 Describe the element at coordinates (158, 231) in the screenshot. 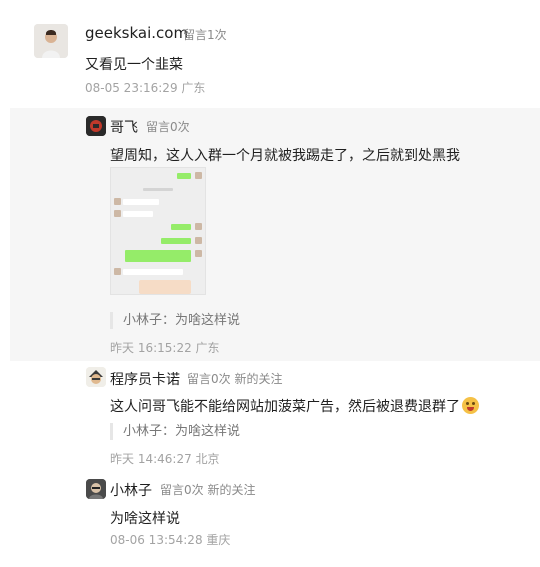

I see `chat-screenshot-image` at that location.